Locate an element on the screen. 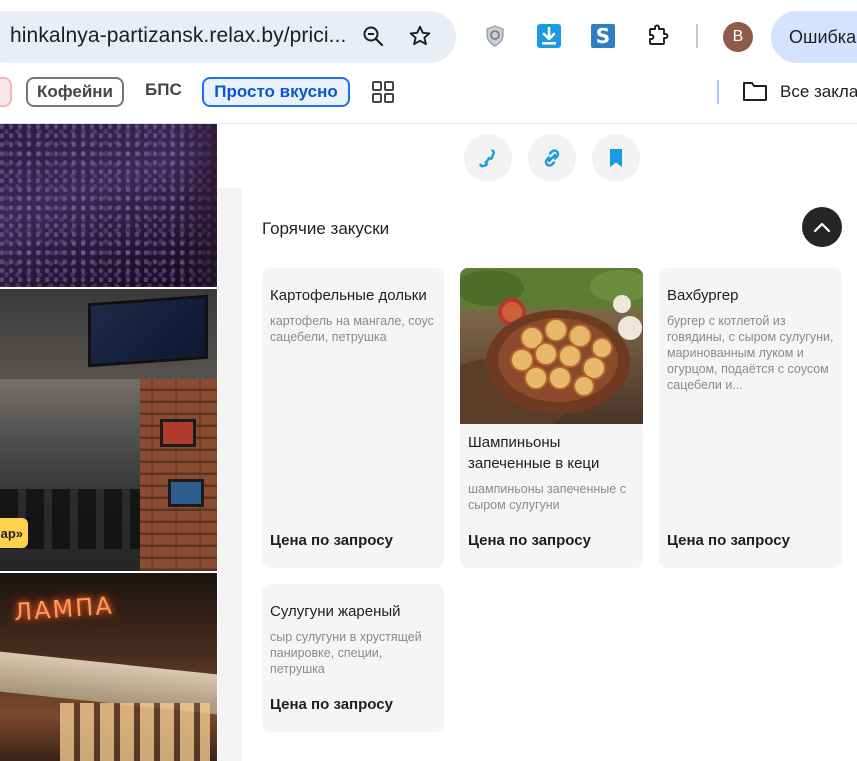  bookmark-prosto-vkusno: Просто вкусно is located at coordinates (276, 92).